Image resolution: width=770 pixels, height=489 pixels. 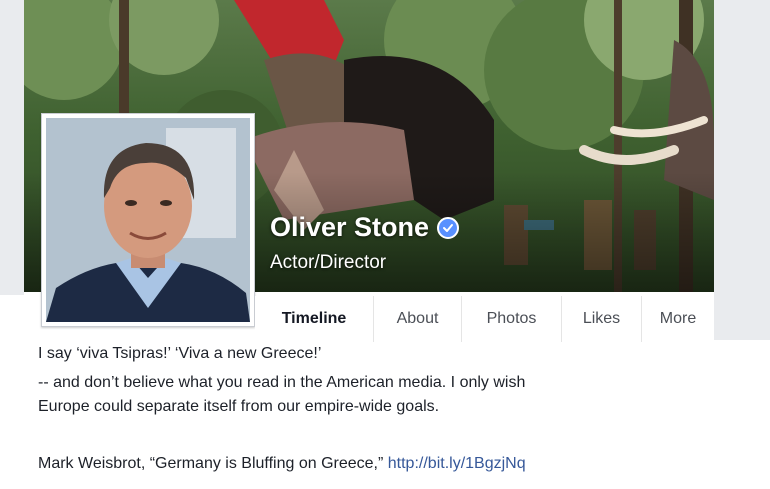 I want to click on profile-picture, so click(x=148, y=220).